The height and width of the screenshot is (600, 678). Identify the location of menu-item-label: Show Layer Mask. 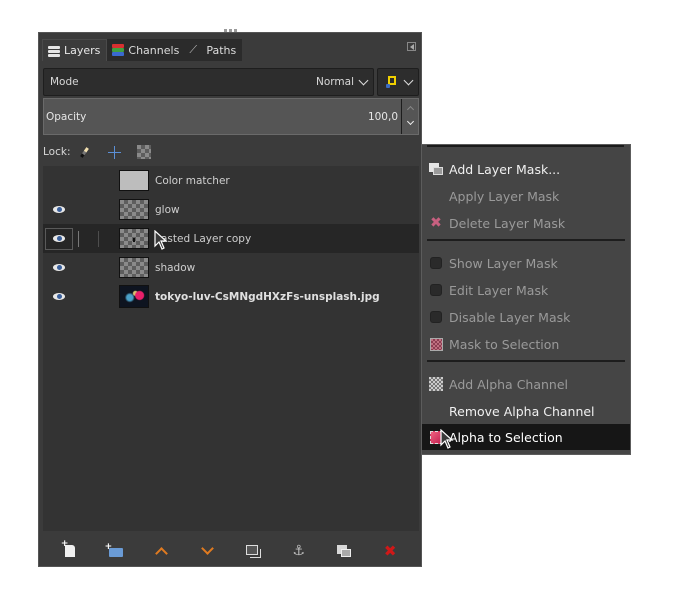
(503, 263).